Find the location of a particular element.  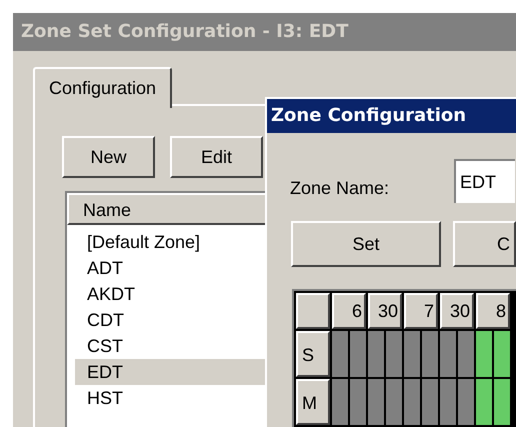

day-header: S is located at coordinates (313, 354).